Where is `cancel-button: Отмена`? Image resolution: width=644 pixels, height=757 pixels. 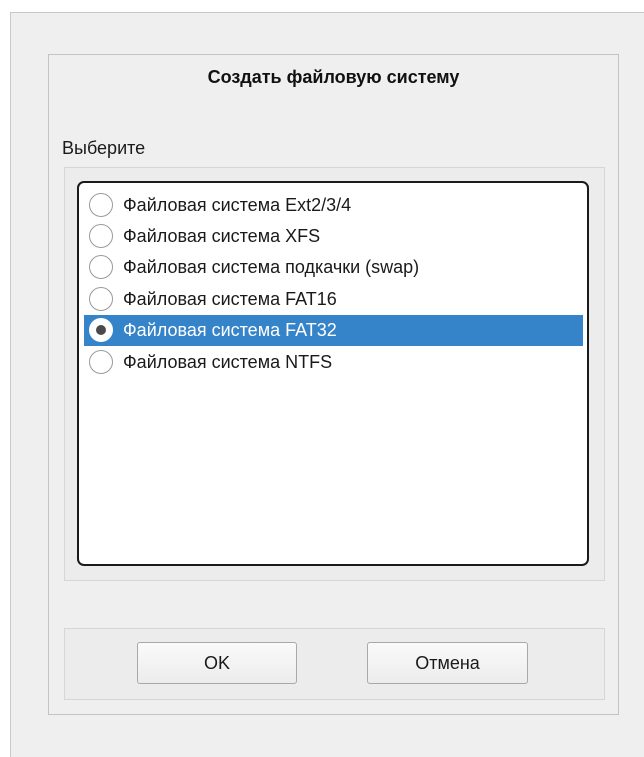 cancel-button: Отмена is located at coordinates (447, 663).